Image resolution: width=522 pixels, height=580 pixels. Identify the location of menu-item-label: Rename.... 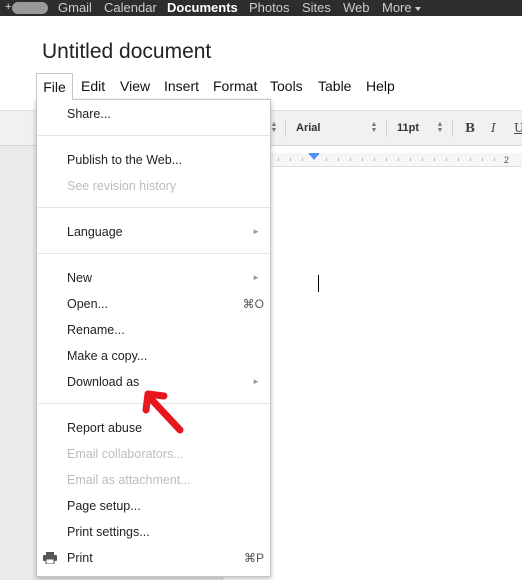
(96, 330).